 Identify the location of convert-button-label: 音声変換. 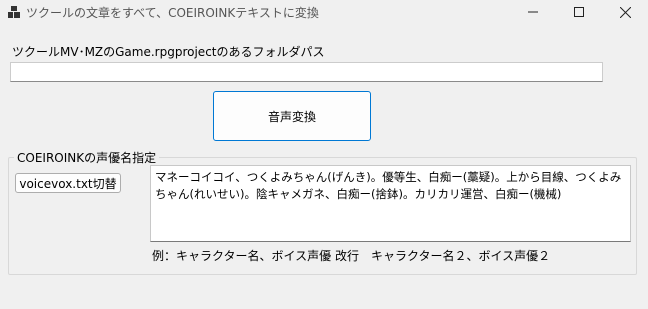
(291, 116).